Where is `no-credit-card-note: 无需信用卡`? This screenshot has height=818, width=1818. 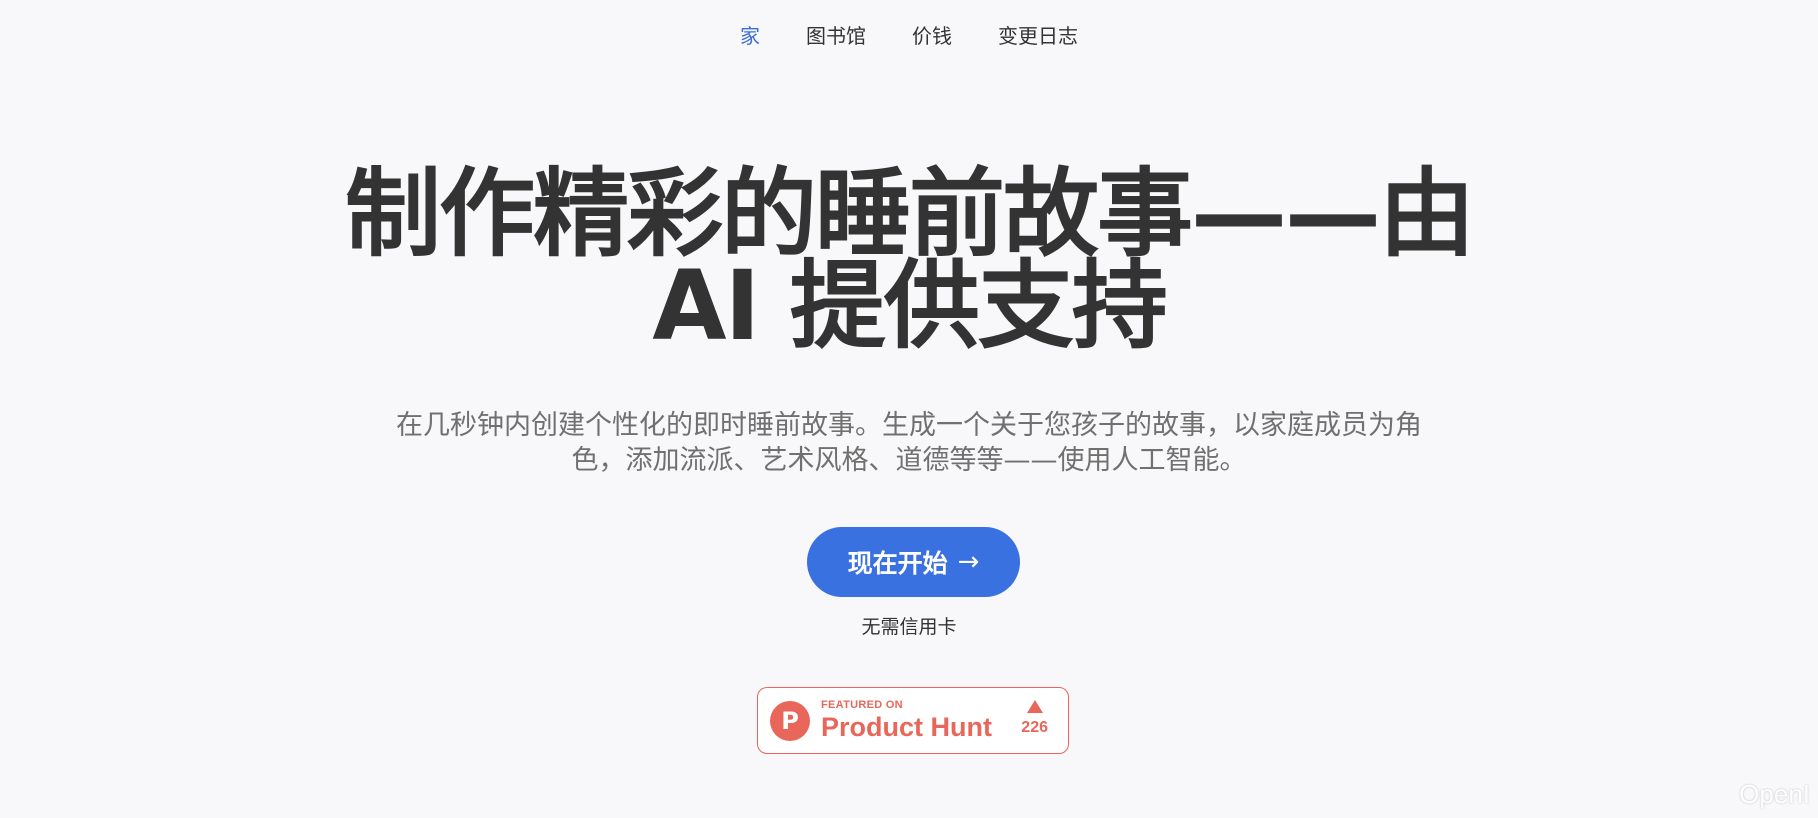
no-credit-card-note: 无需信用卡 is located at coordinates (909, 627).